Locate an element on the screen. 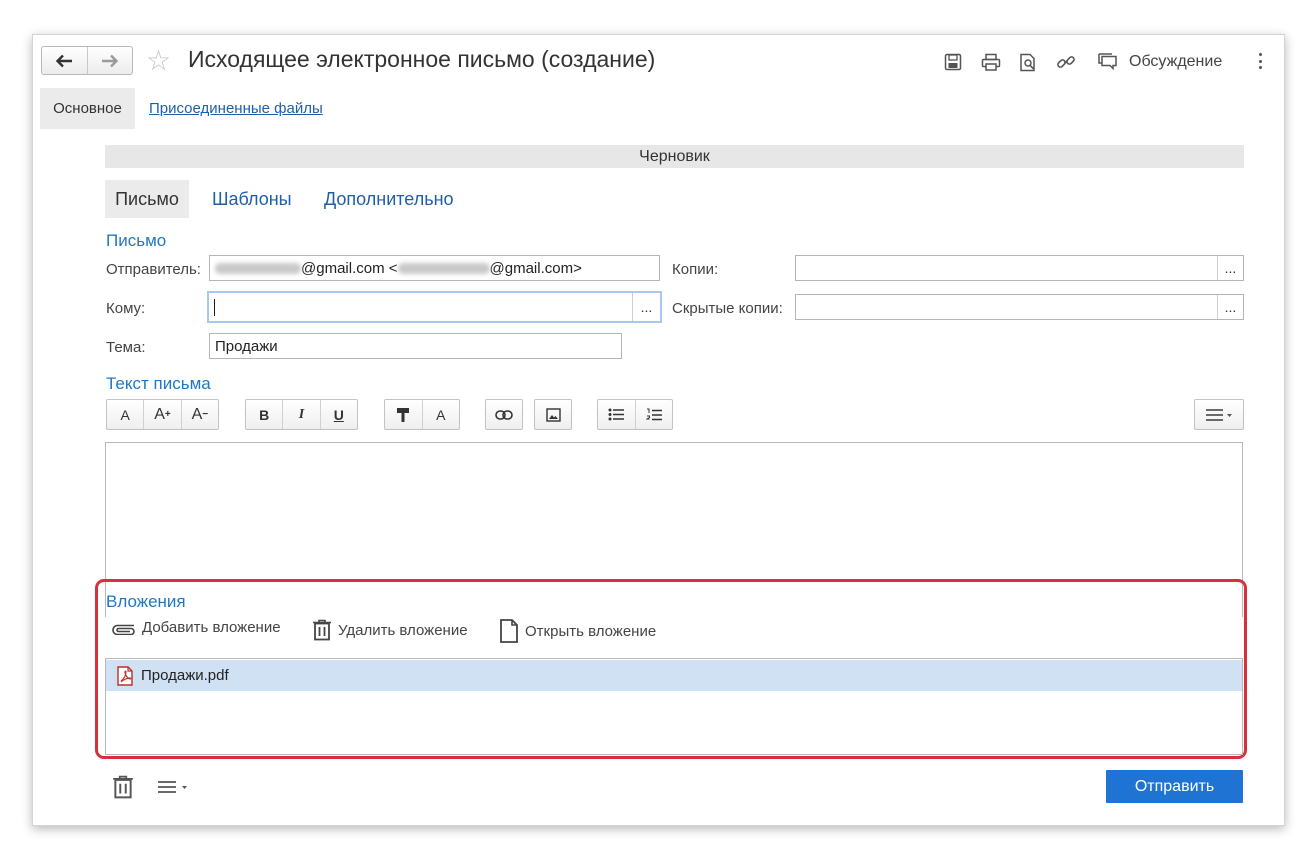 This screenshot has width=1315, height=859. subject-label: Тема: is located at coordinates (126, 347).